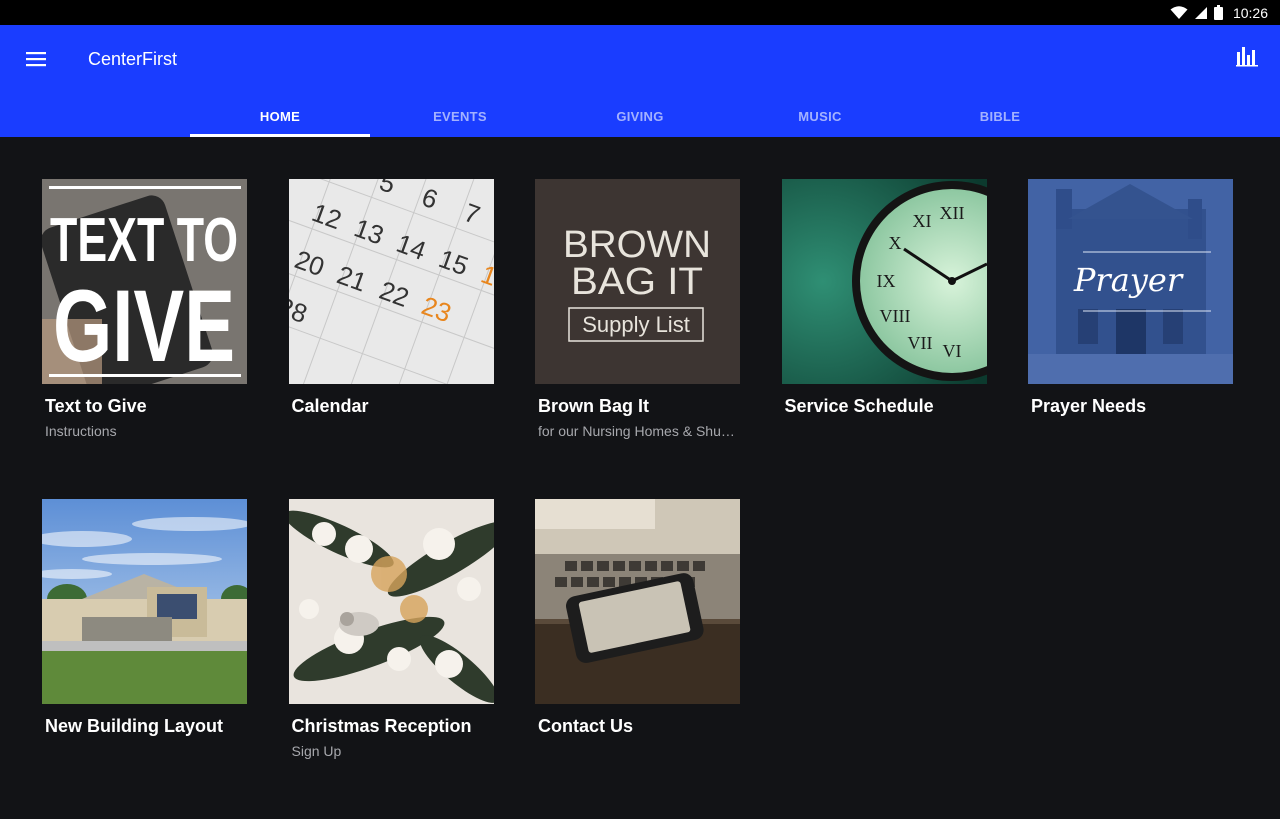 The image size is (1280, 819). What do you see at coordinates (391, 601) in the screenshot?
I see `christmas-thumbnail` at bounding box center [391, 601].